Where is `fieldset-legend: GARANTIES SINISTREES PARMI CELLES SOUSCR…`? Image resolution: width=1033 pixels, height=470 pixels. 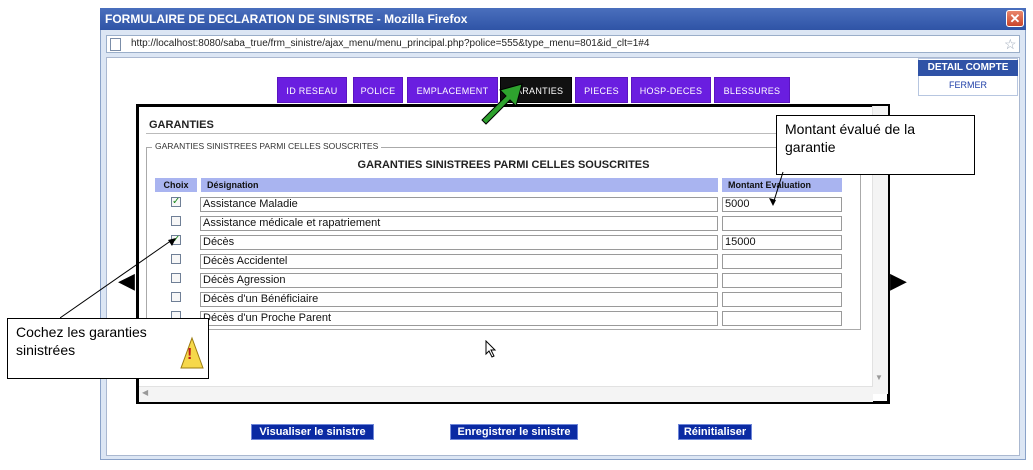 fieldset-legend: GARANTIES SINISTREES PARMI CELLES SOUSCR… is located at coordinates (267, 146).